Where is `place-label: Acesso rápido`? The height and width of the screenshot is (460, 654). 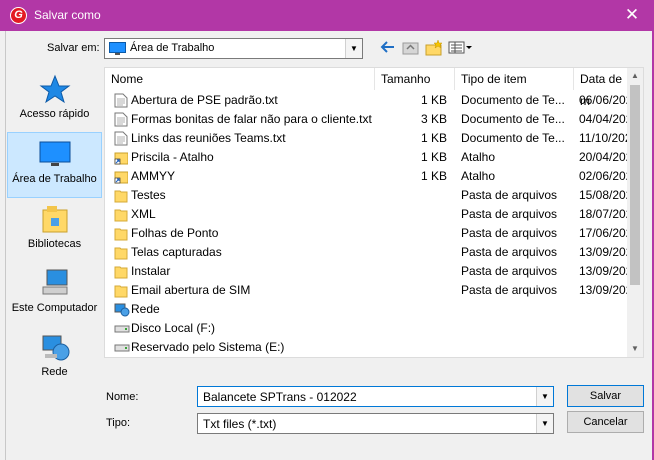 place-label: Acesso rápido is located at coordinates (54, 114).